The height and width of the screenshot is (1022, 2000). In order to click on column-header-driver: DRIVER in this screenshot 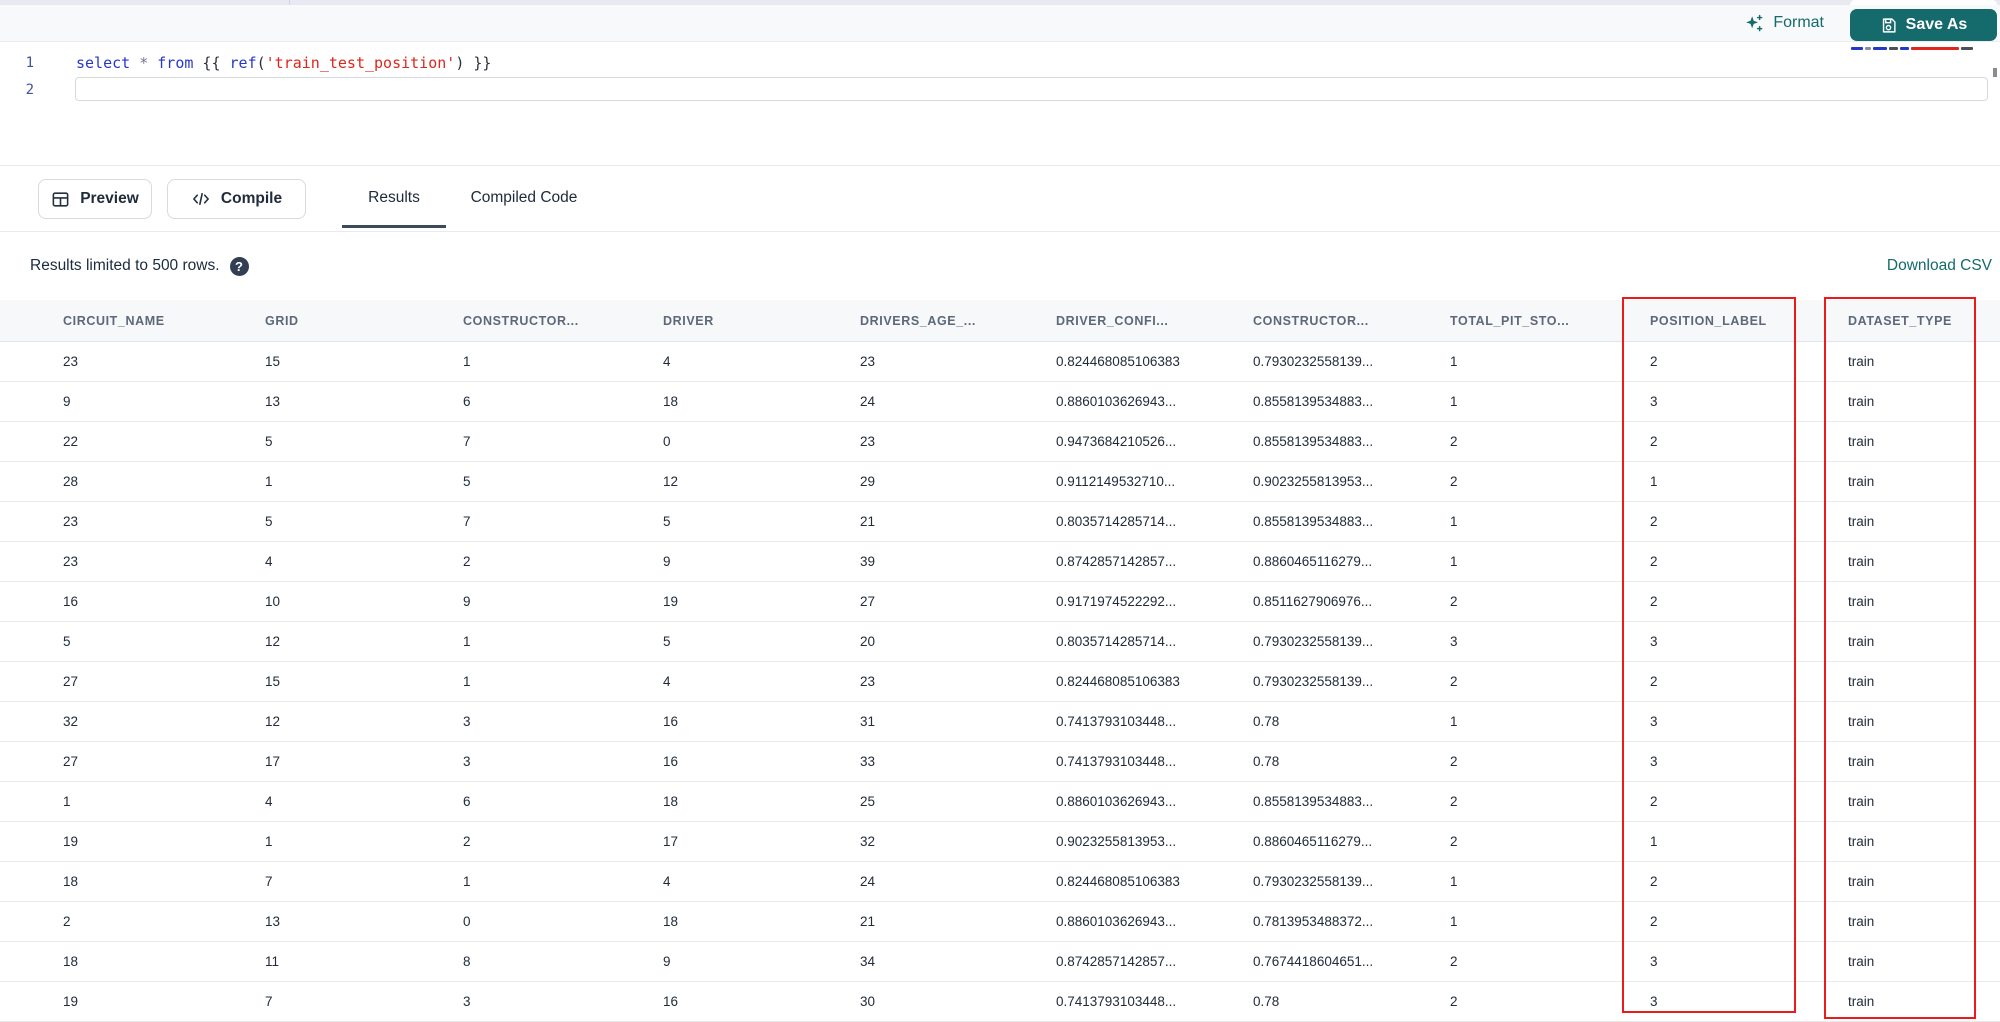, I will do `click(761, 321)`.